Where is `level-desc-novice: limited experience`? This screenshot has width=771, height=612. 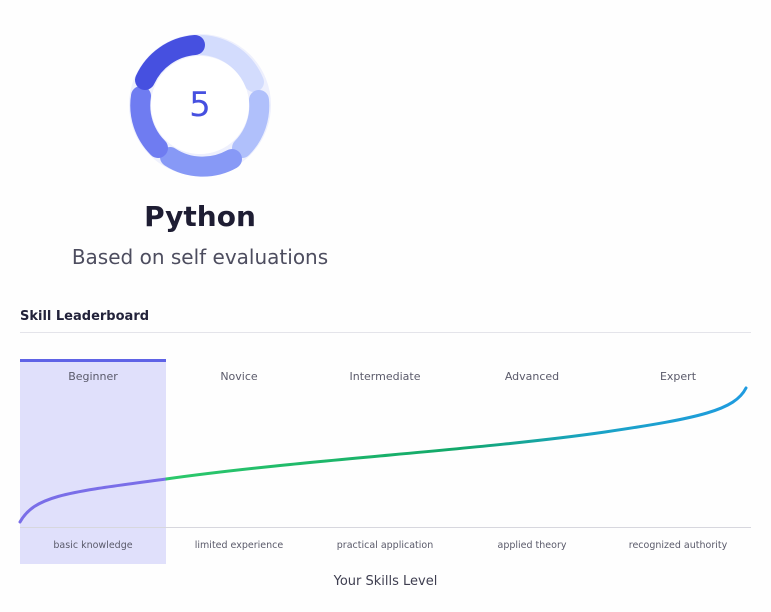 level-desc-novice: limited experience is located at coordinates (239, 545).